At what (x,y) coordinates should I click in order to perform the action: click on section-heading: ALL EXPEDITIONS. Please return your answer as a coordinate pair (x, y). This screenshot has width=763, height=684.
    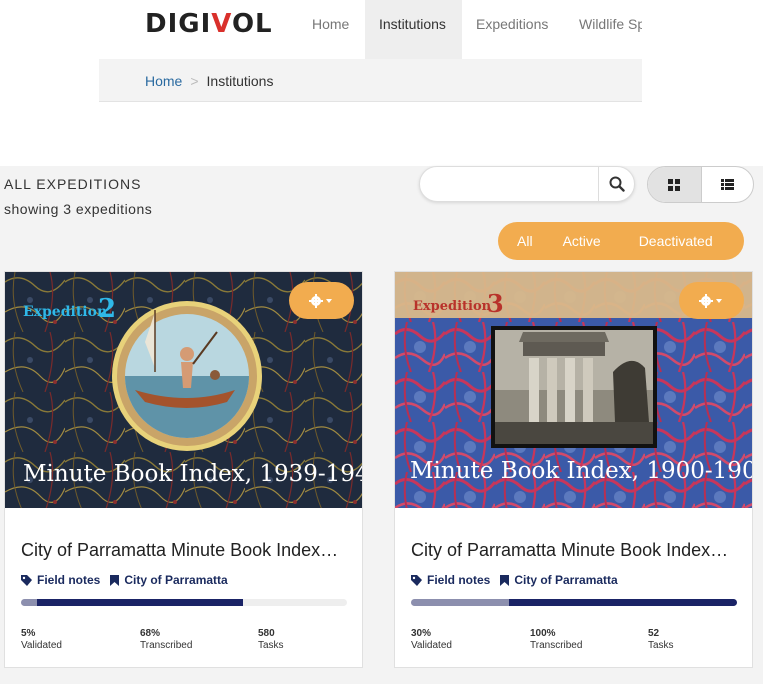
    Looking at the image, I should click on (73, 184).